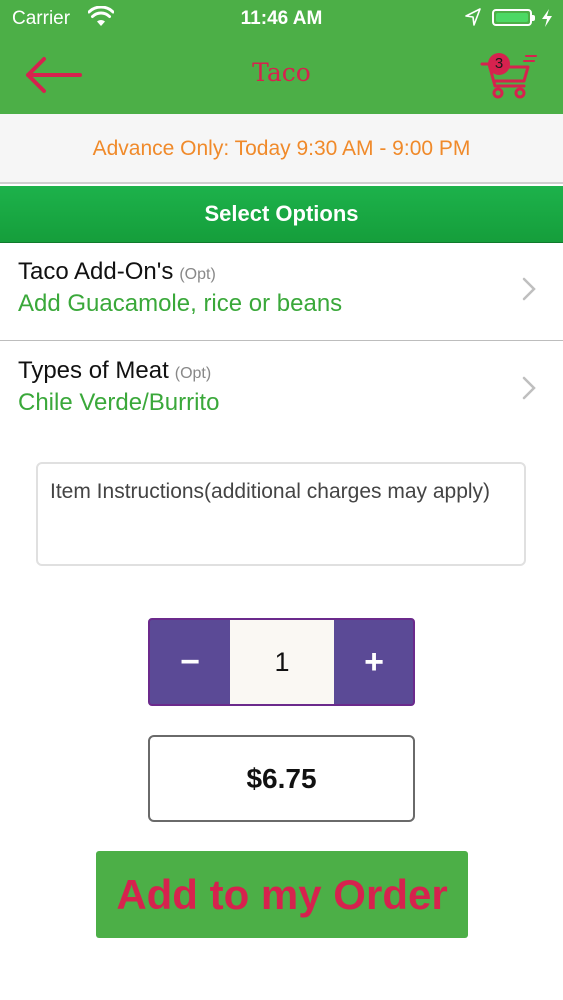 This screenshot has height=1000, width=563. Describe the element at coordinates (547, 18) in the screenshot. I see `charging-bolt-icon` at that location.